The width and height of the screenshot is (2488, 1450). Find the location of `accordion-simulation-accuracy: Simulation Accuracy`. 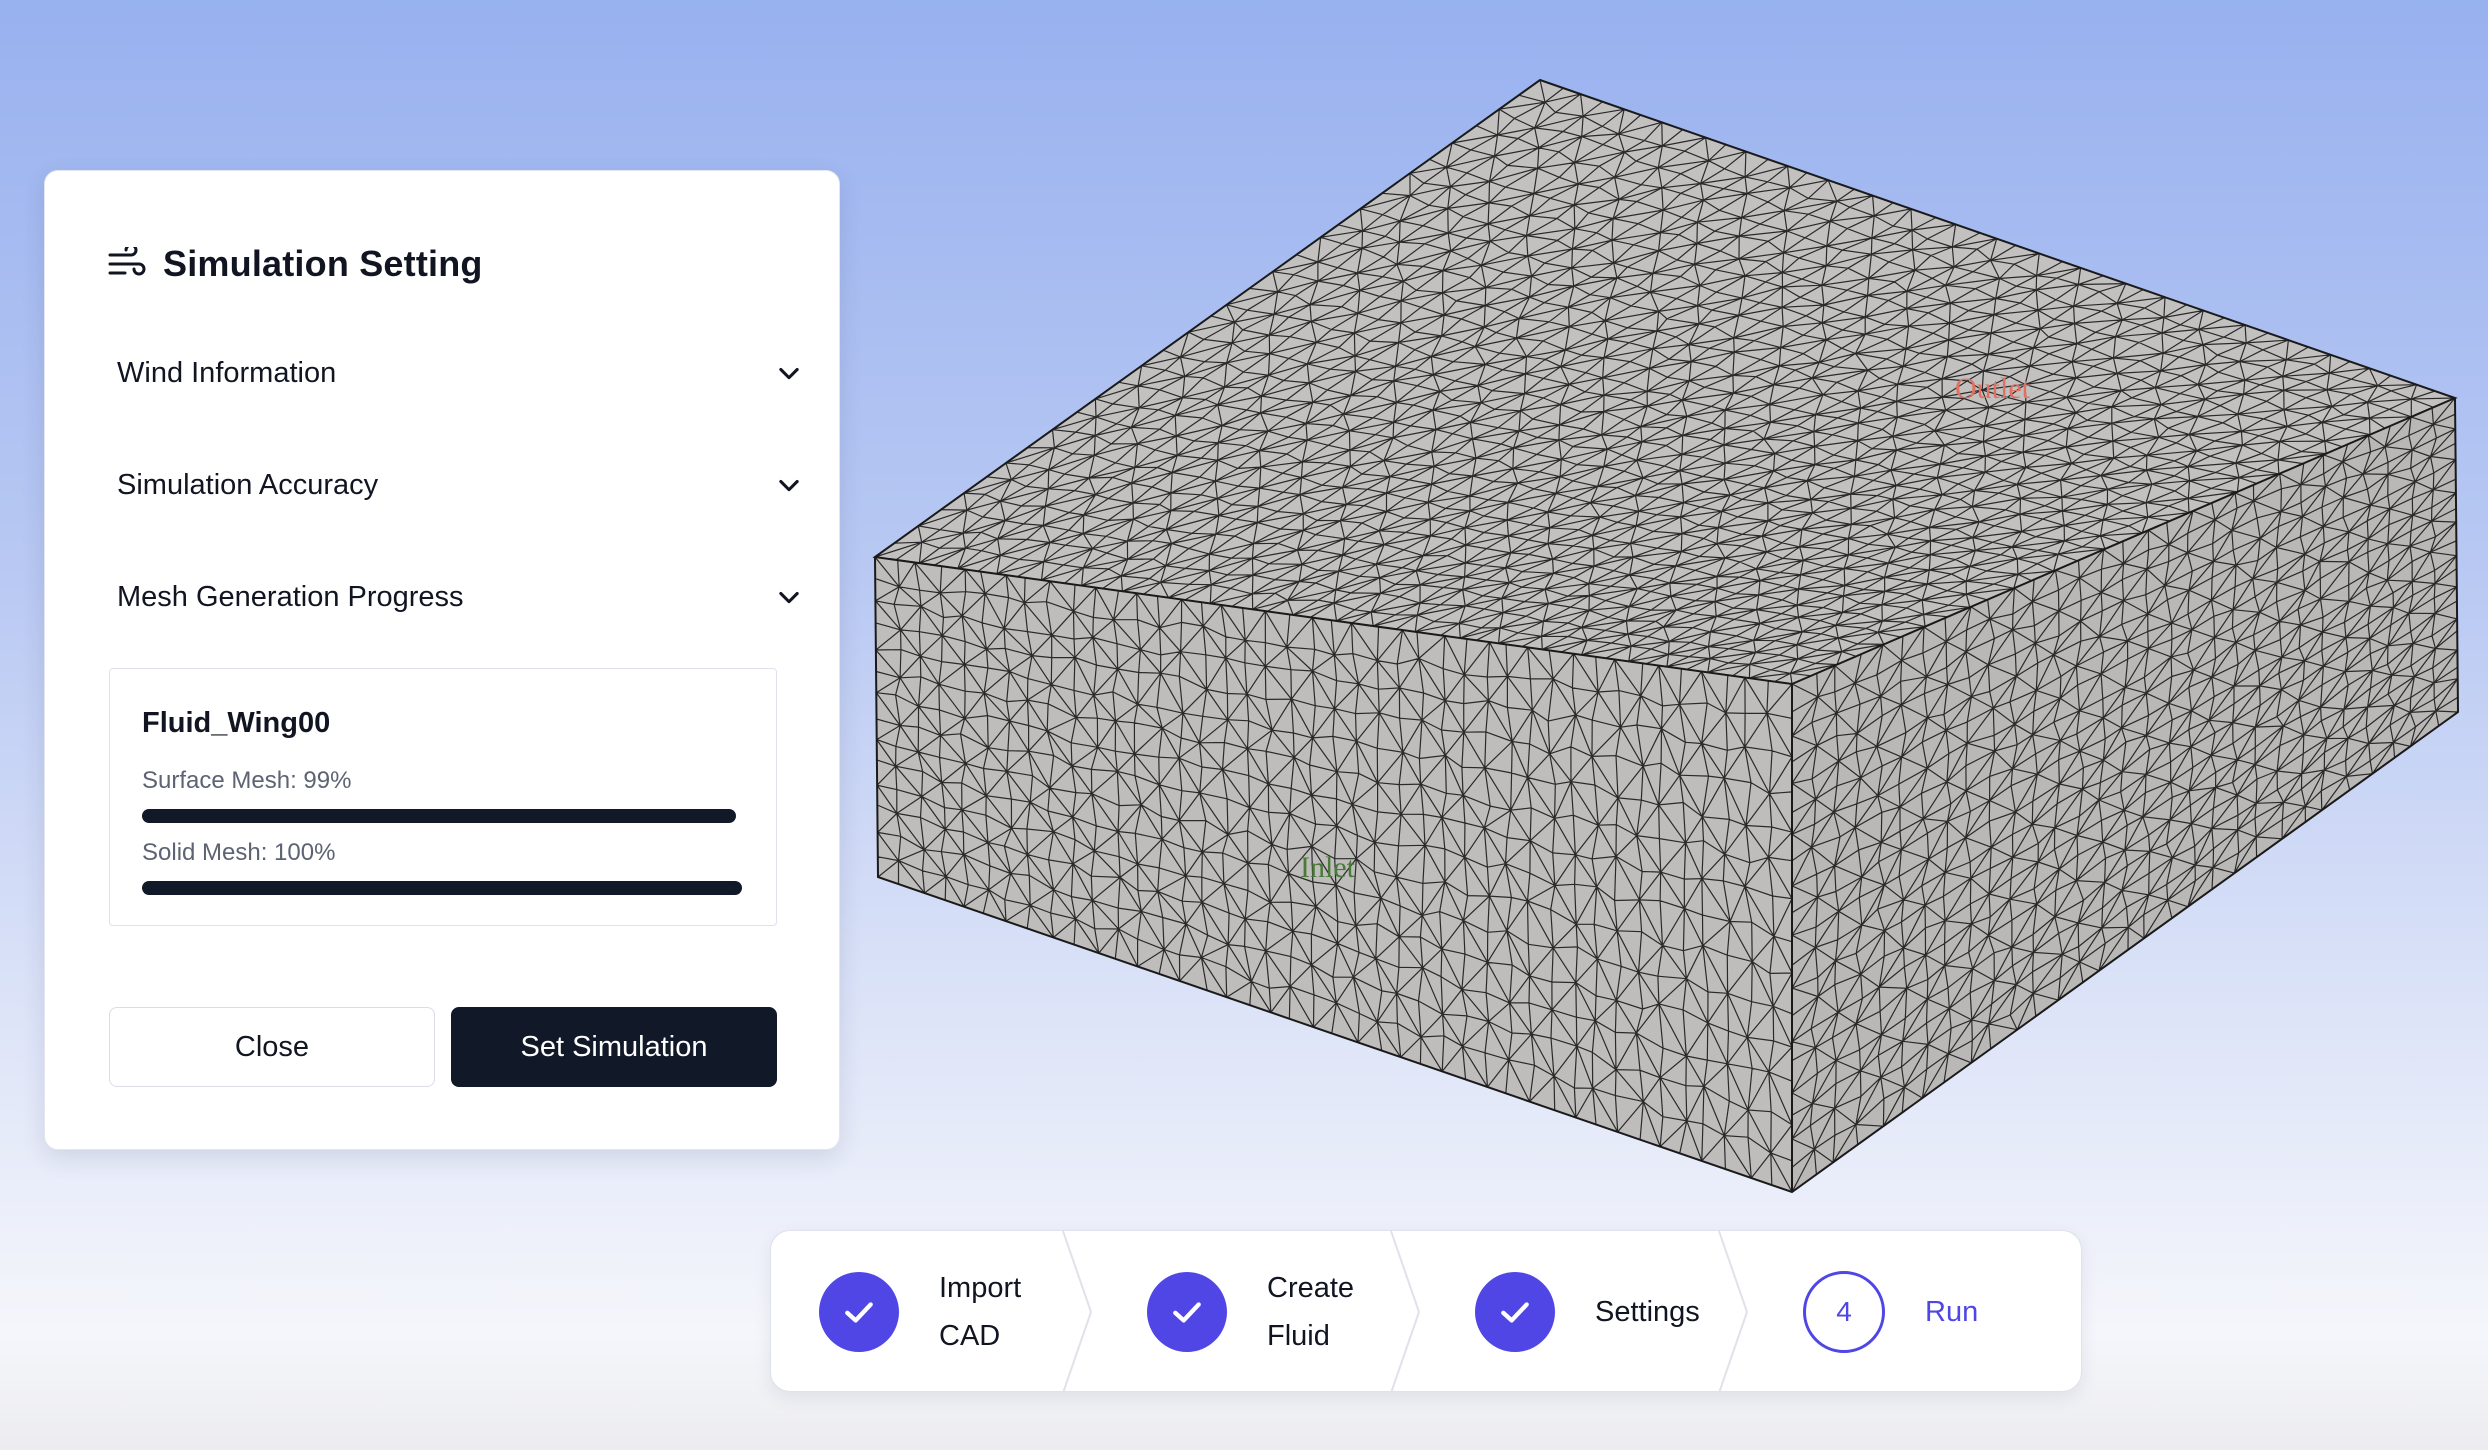

accordion-simulation-accuracy: Simulation Accuracy is located at coordinates (467, 485).